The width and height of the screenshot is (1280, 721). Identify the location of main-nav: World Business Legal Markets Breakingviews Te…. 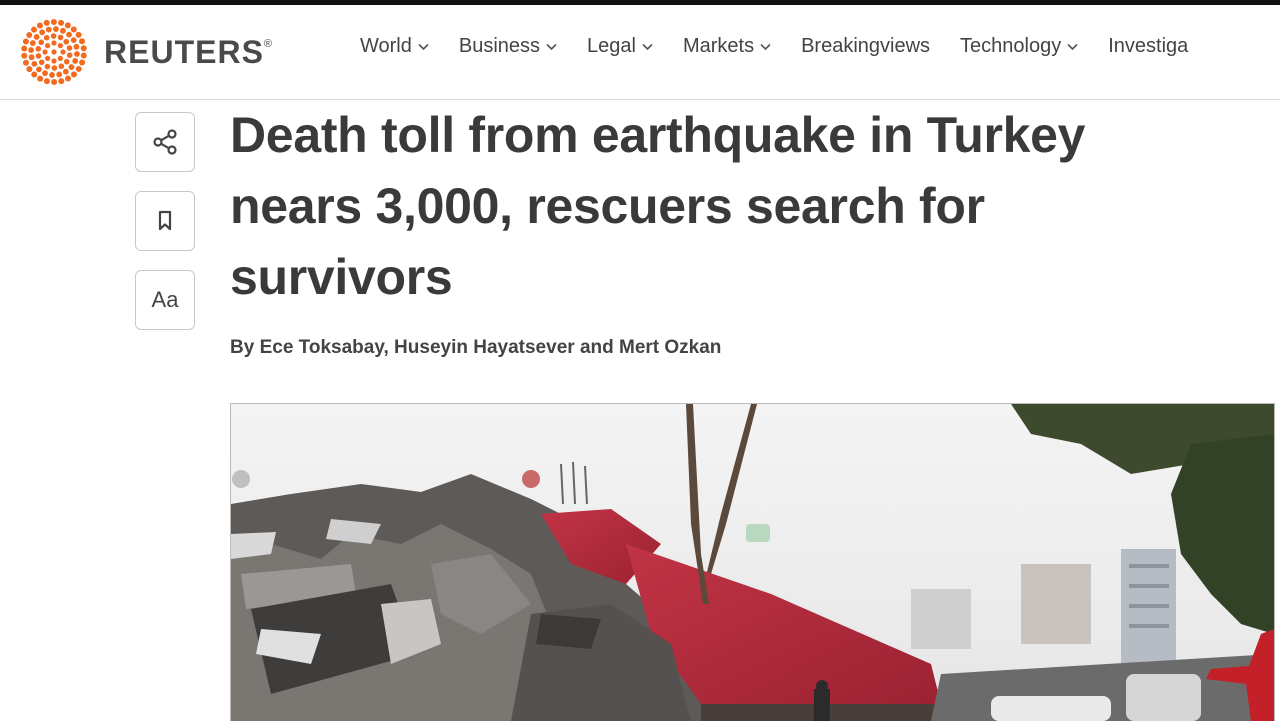
(789, 46).